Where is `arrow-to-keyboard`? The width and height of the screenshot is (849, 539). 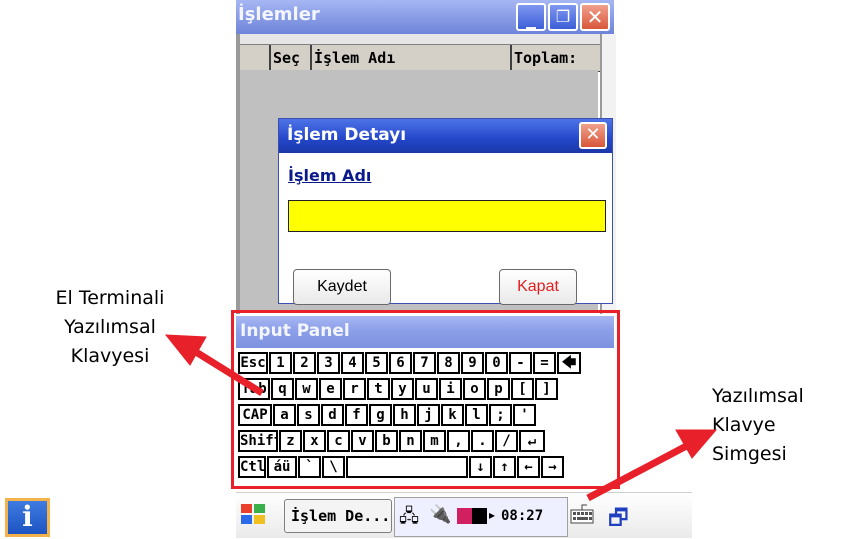
arrow-to-keyboard is located at coordinates (229, 372).